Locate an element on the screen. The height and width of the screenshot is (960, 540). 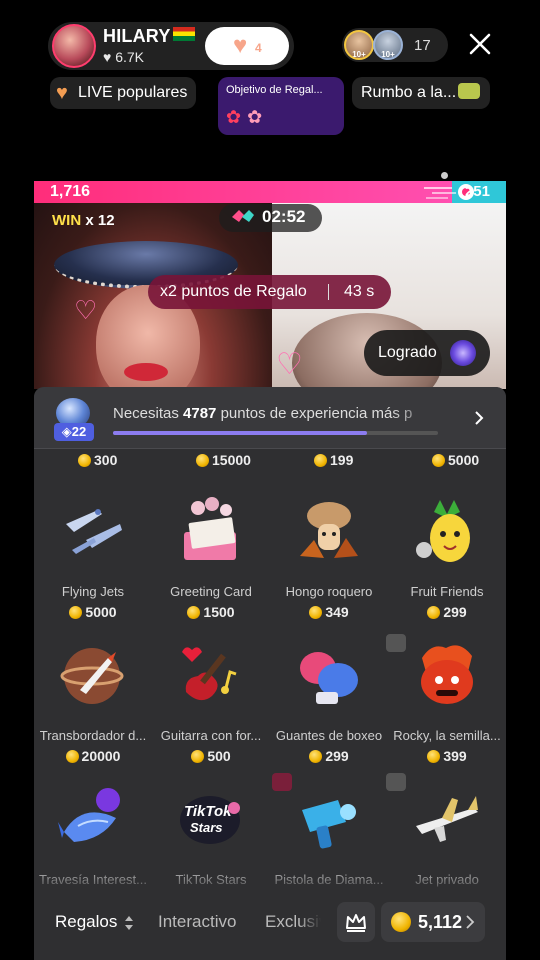
gift-price-value: 349 is located at coordinates (337, 612).